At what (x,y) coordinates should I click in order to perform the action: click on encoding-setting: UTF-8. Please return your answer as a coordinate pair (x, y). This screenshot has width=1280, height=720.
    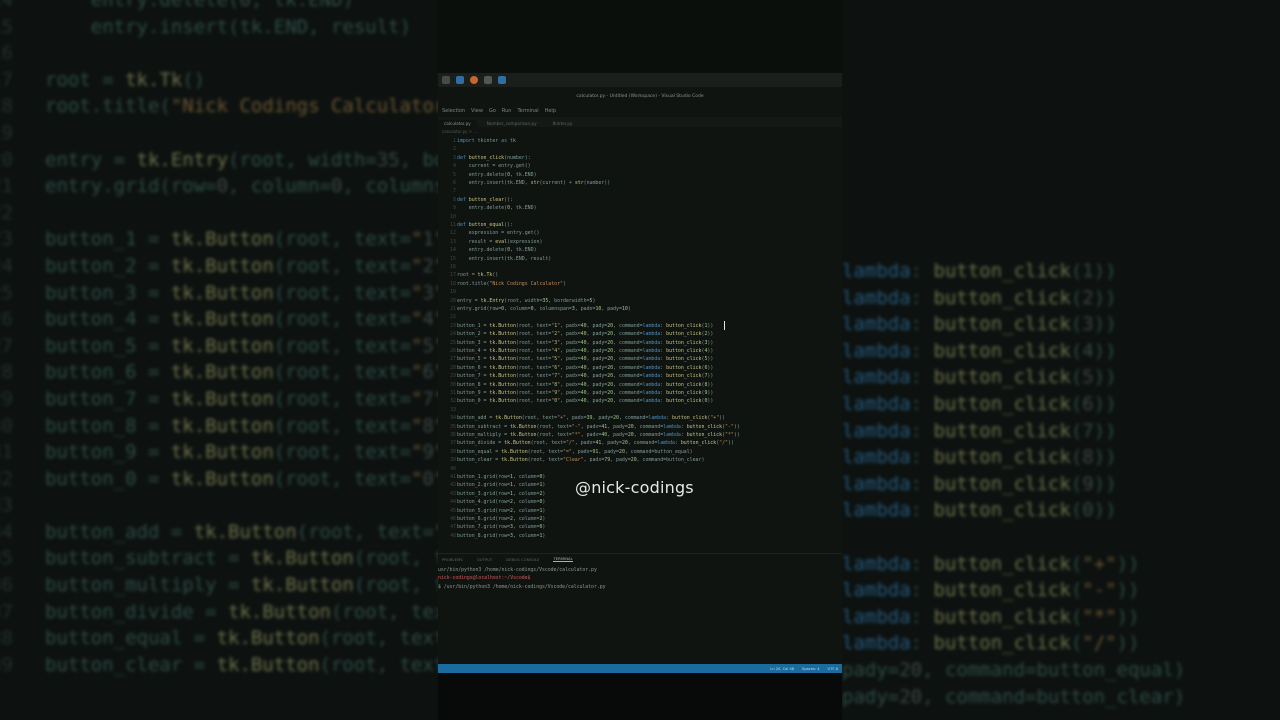
    Looking at the image, I should click on (833, 669).